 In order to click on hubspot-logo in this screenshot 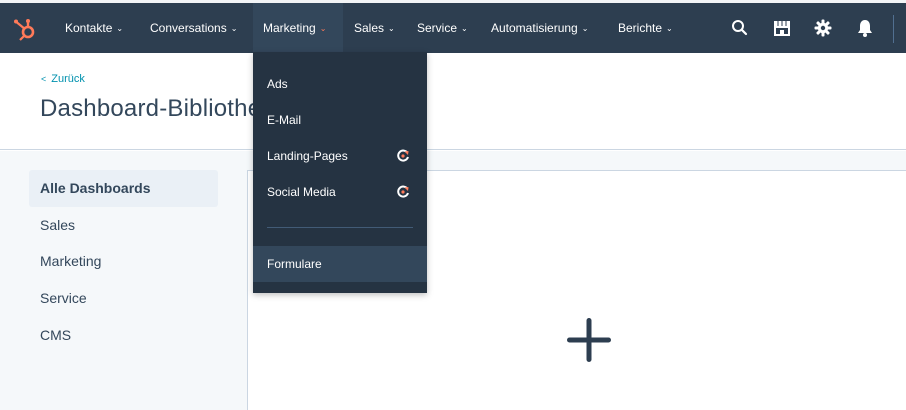, I will do `click(25, 30)`.